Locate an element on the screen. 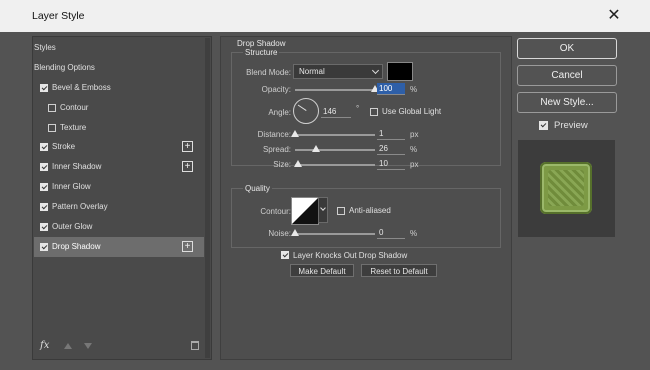  style-item-pattern-overlay: Pattern Overlay is located at coordinates (119, 207).